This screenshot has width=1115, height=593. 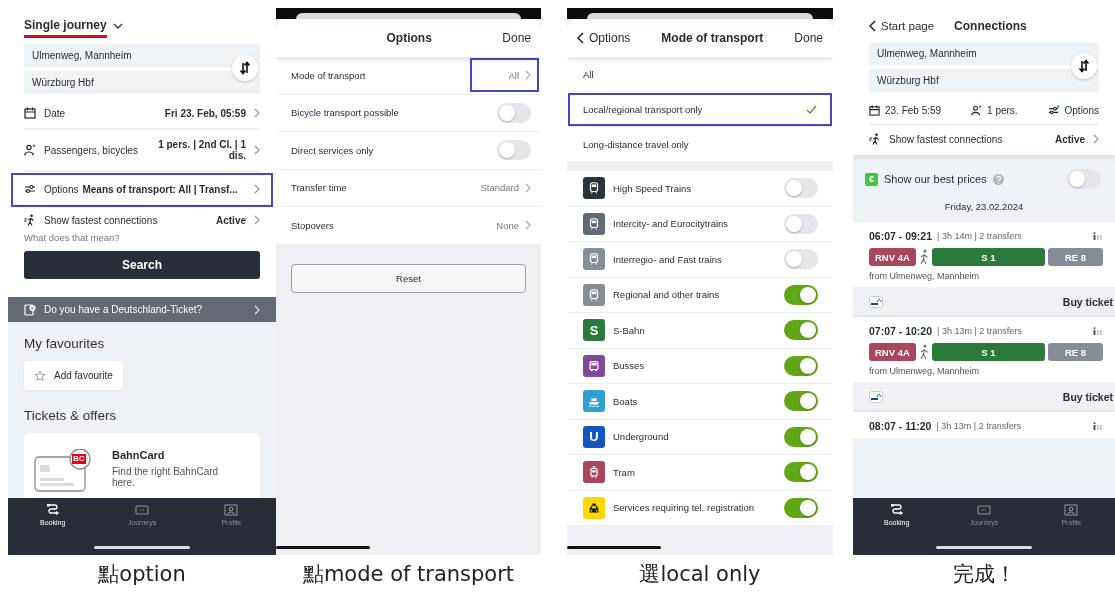 I want to click on date-heading: Friday, 23.02.2024, so click(x=984, y=206).